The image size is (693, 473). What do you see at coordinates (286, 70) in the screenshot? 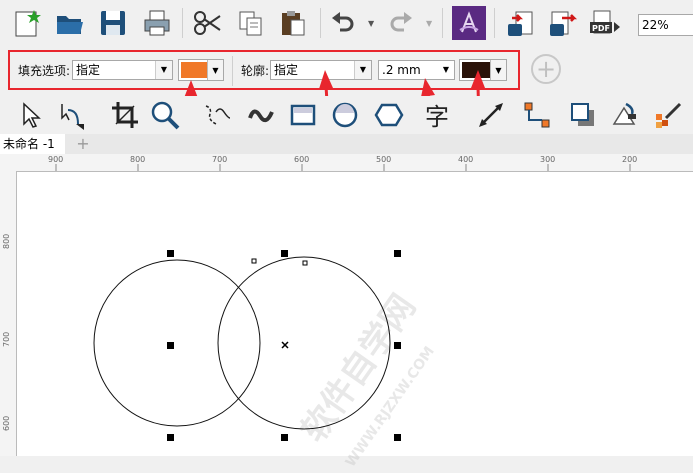
I see `outline-type-value: 指定` at bounding box center [286, 70].